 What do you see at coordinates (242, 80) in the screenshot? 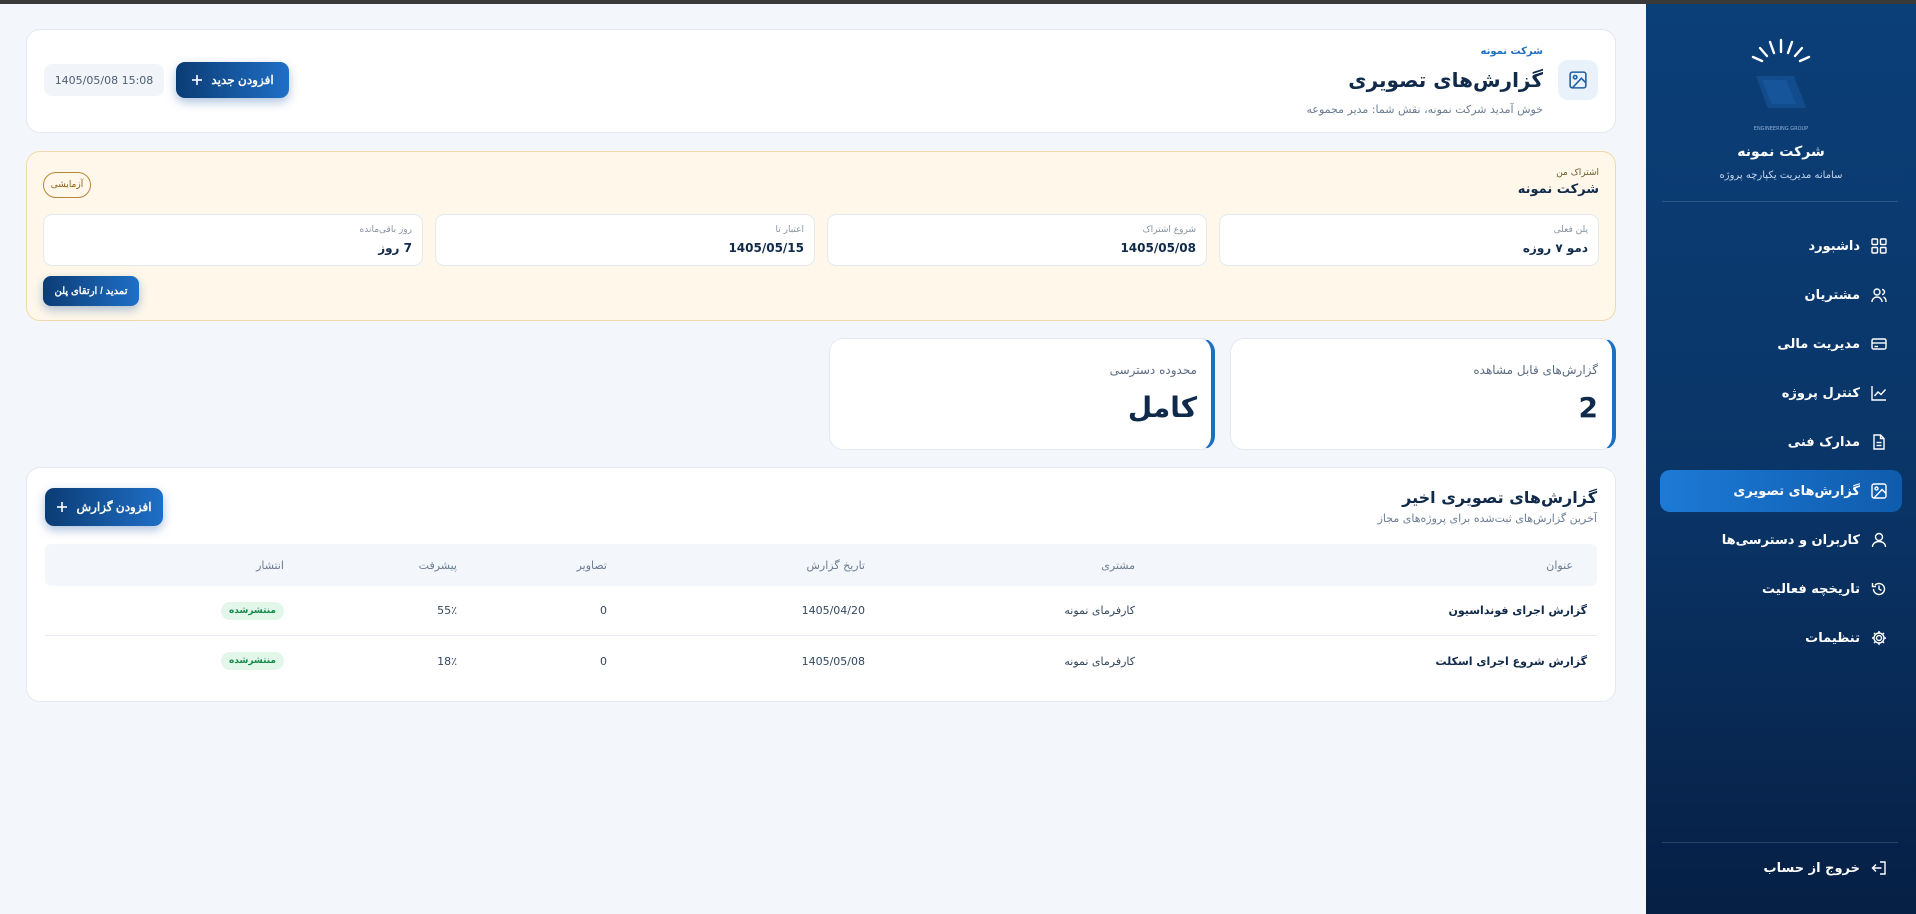
I see `add-new-label: افزودن جدید` at bounding box center [242, 80].